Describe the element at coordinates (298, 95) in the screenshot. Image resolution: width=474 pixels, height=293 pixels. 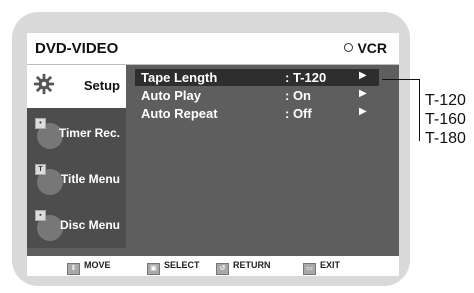
I see `row-value: : On` at that location.